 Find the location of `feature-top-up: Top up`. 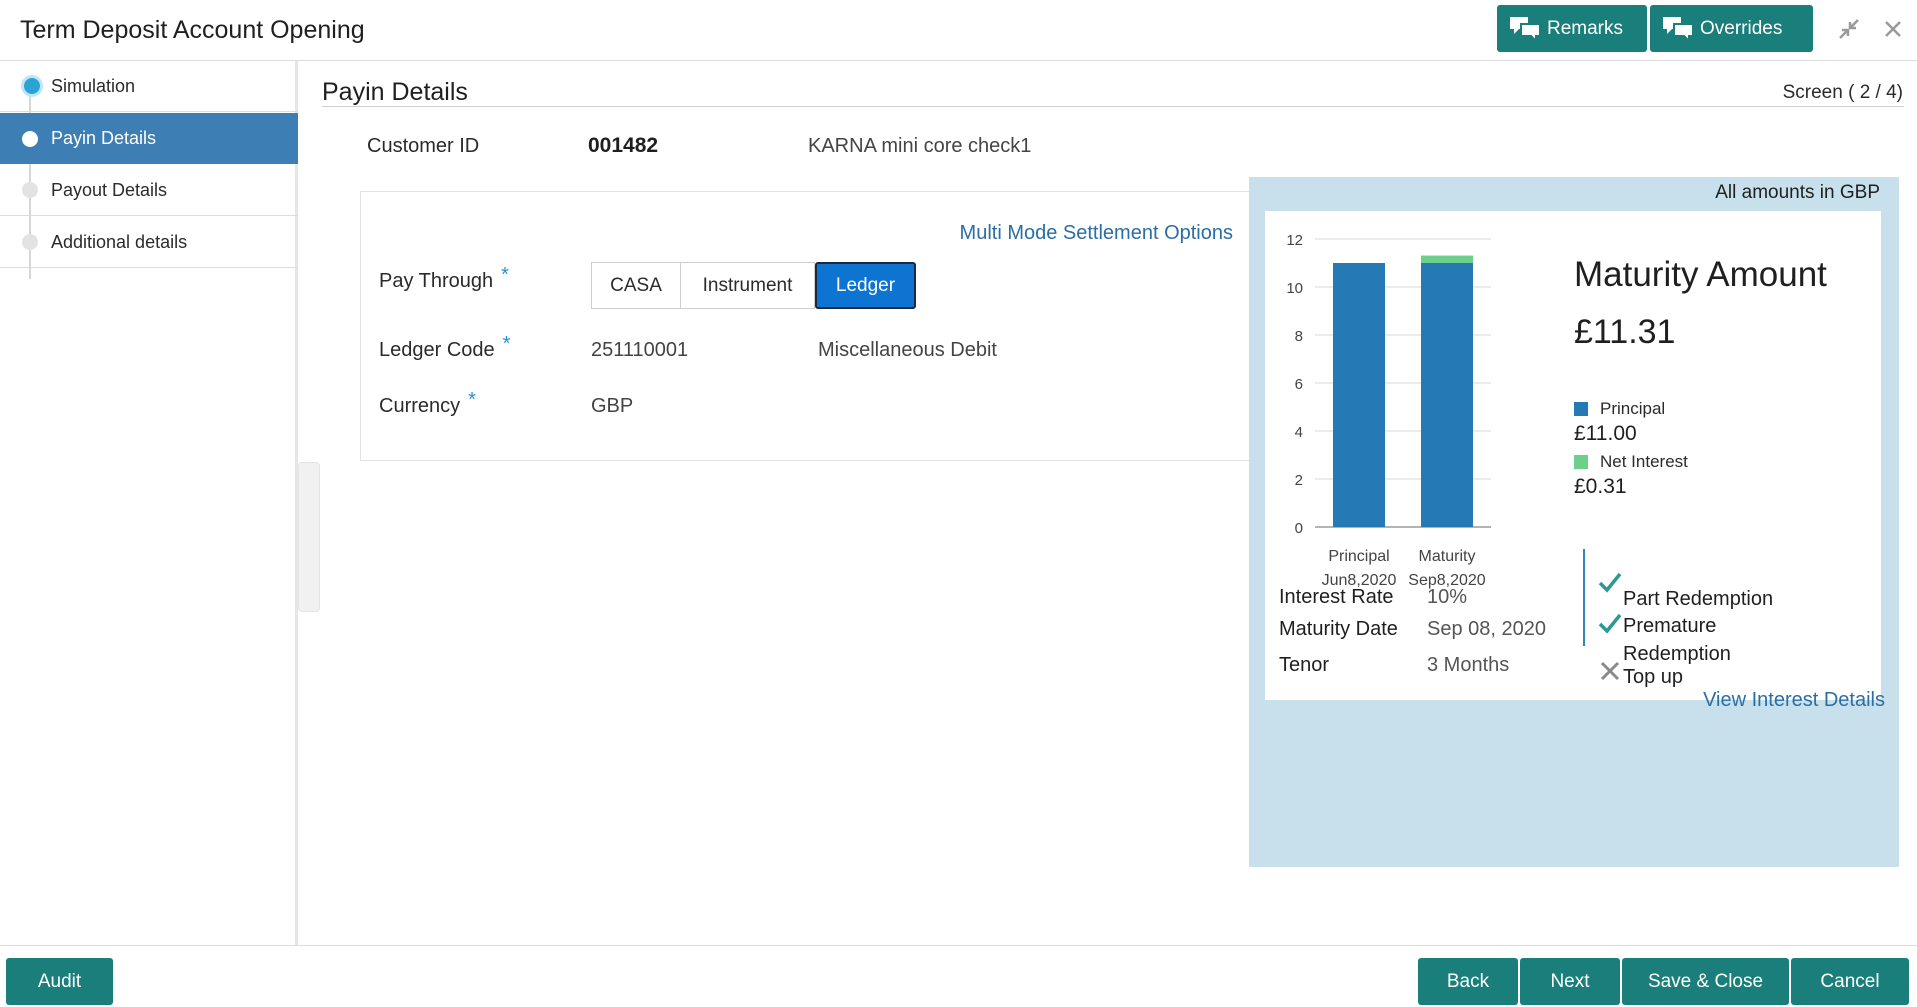

feature-top-up: Top up is located at coordinates (1653, 677).